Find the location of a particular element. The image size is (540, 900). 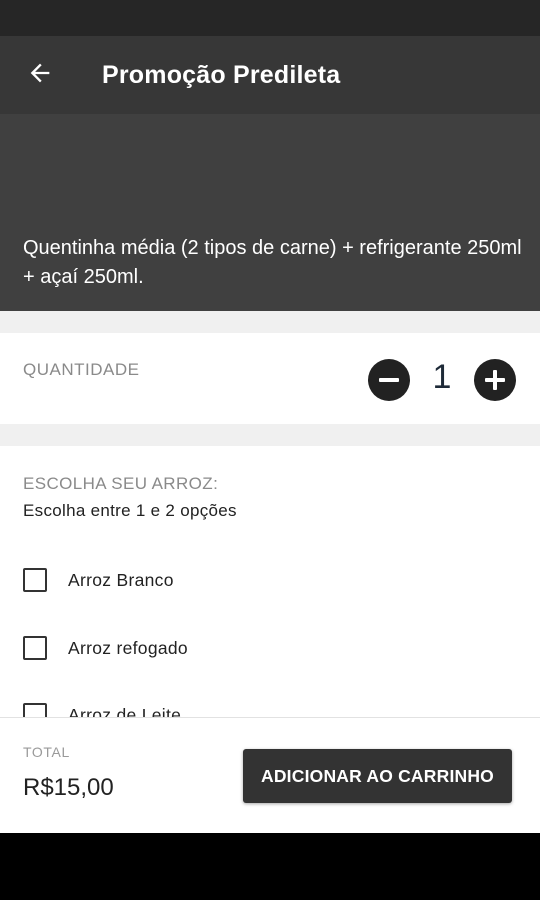

section-subtitle: Escolha entre 1 e 2 opções is located at coordinates (130, 510).